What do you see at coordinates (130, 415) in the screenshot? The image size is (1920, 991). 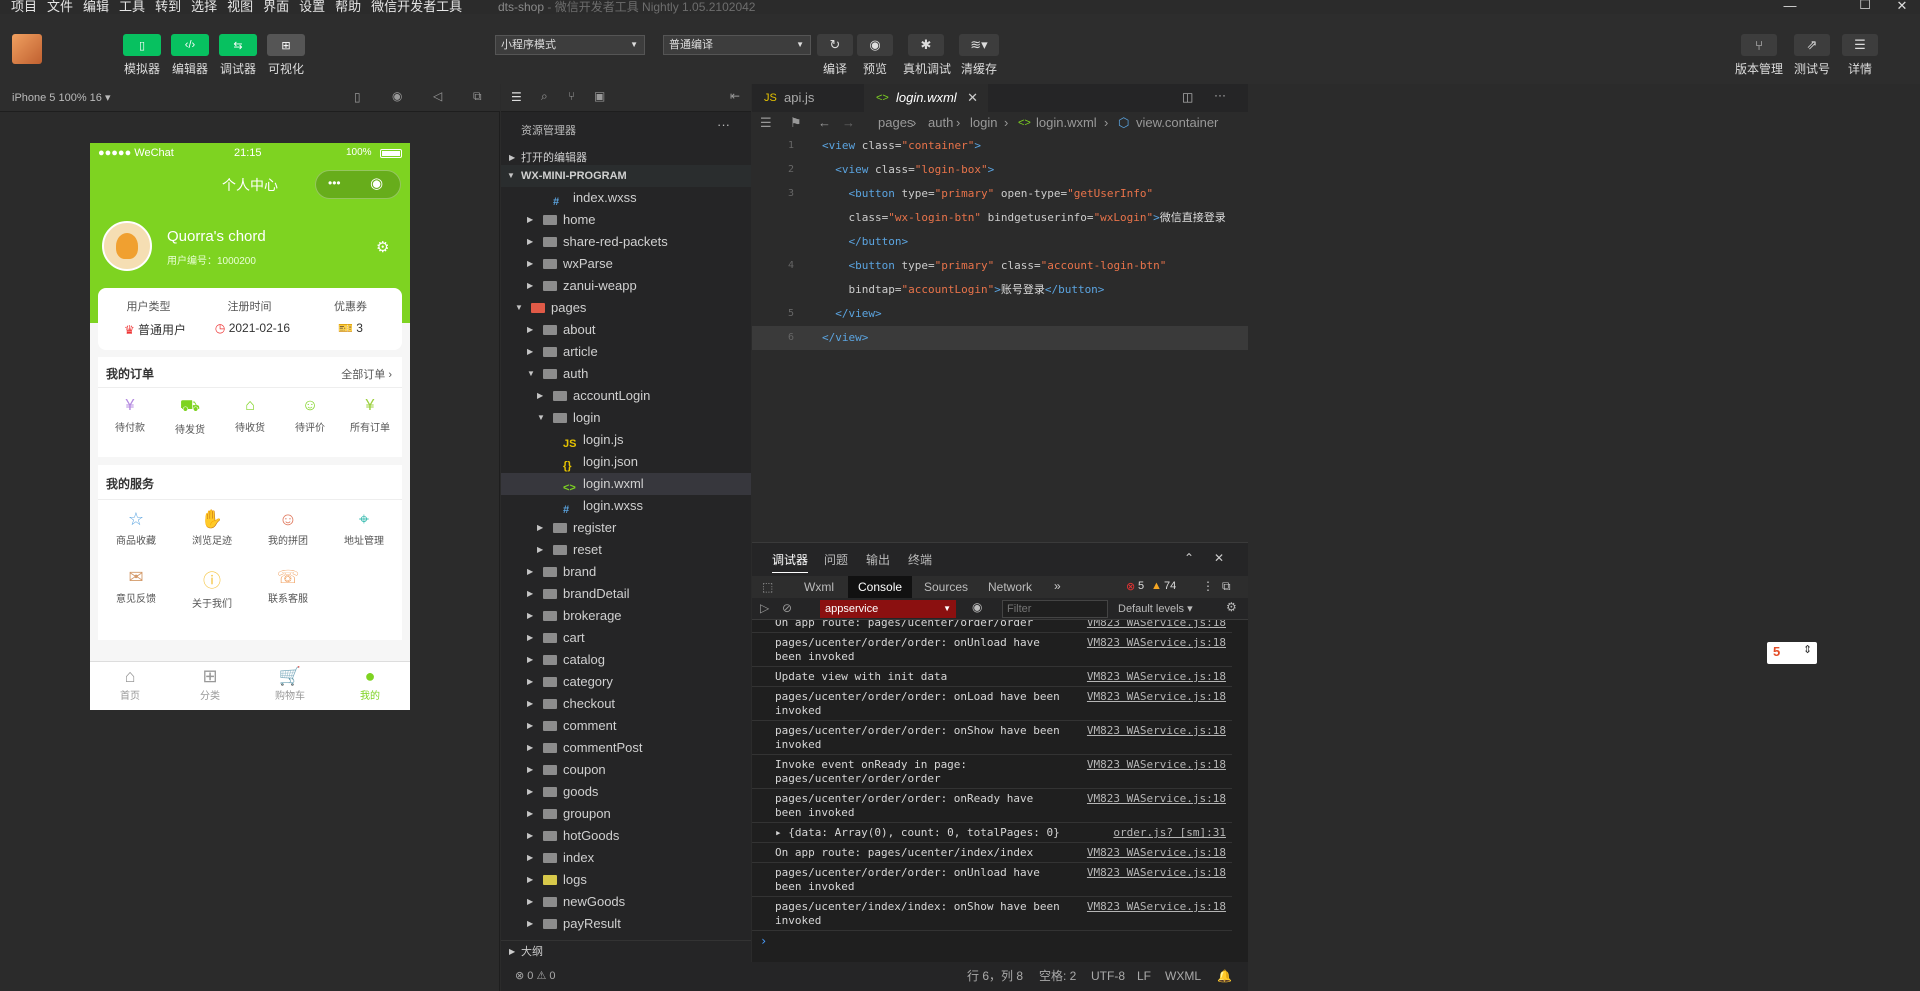 I see `order-entry: ¥ 待付款` at bounding box center [130, 415].